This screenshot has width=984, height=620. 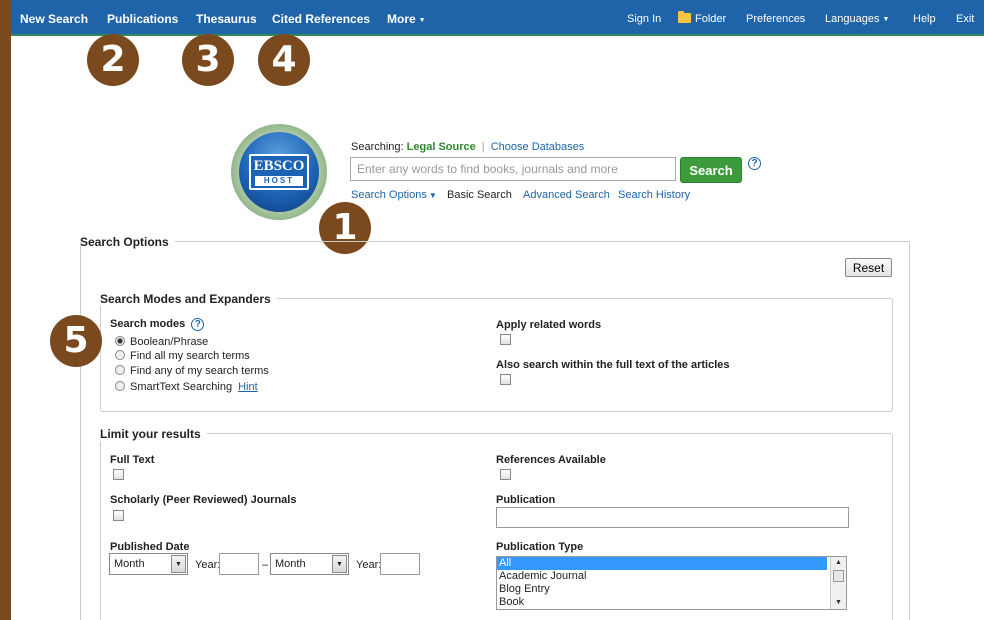 I want to click on search-modes-label: Search modes ?, so click(x=157, y=324).